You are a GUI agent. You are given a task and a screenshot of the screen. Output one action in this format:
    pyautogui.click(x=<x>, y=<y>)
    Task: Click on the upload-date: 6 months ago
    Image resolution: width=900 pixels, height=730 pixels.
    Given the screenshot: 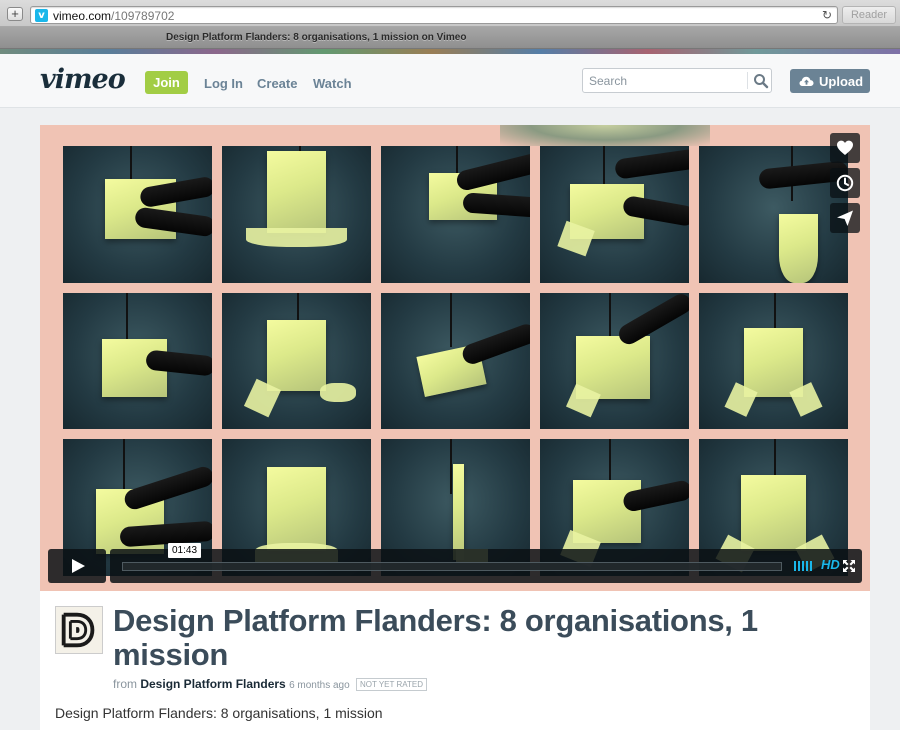 What is the action you would take?
    pyautogui.click(x=319, y=685)
    